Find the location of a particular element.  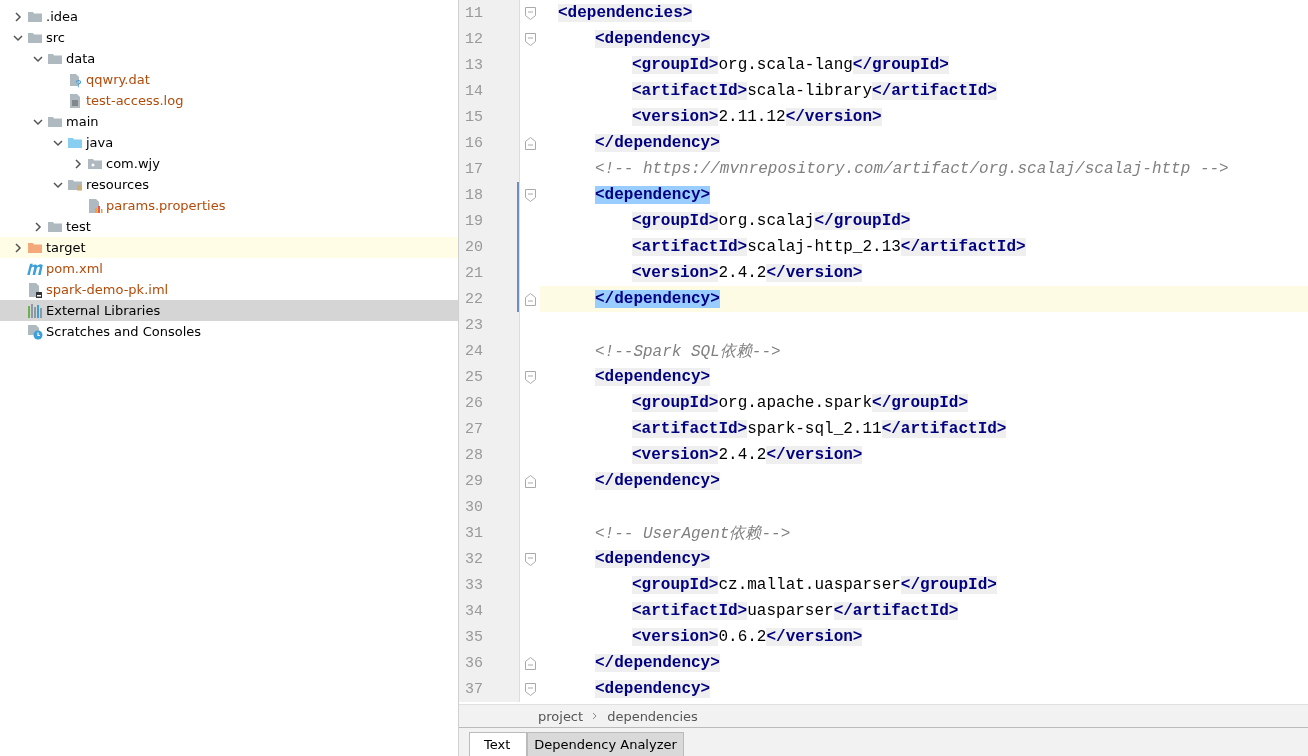

line-number: 31 is located at coordinates (473, 533).